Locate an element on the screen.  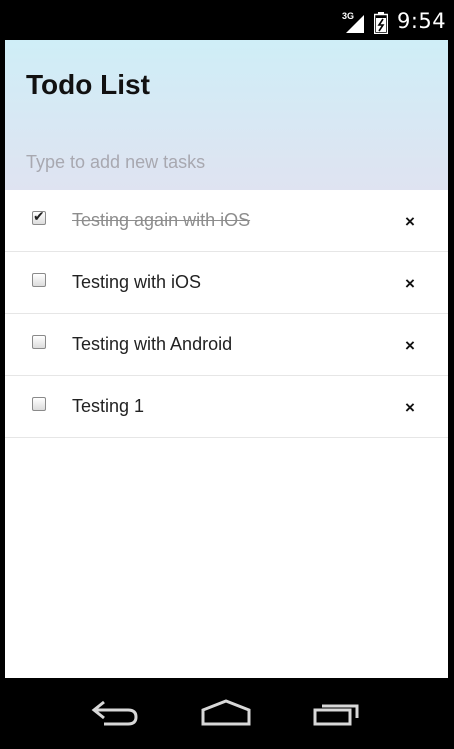
task-item: Testing with Android × is located at coordinates (226, 345).